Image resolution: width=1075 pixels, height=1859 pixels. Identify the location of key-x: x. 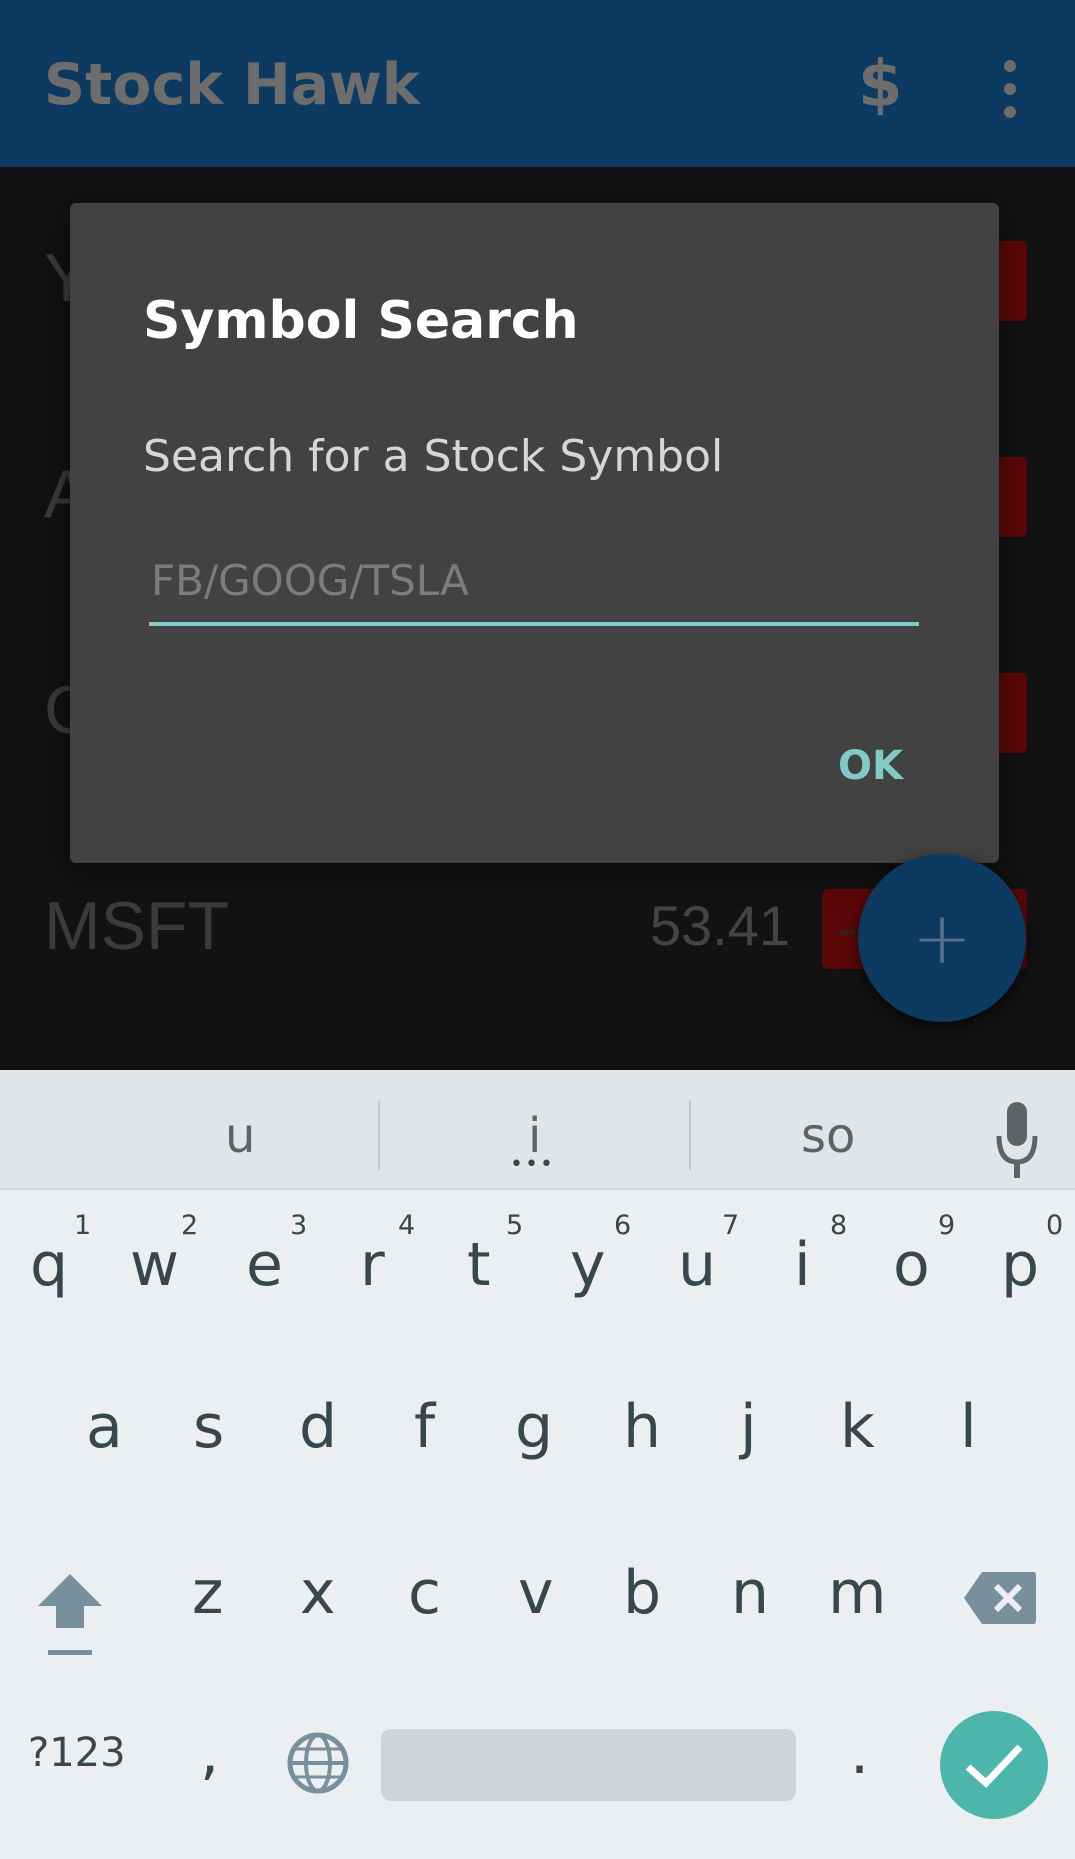
(318, 1593).